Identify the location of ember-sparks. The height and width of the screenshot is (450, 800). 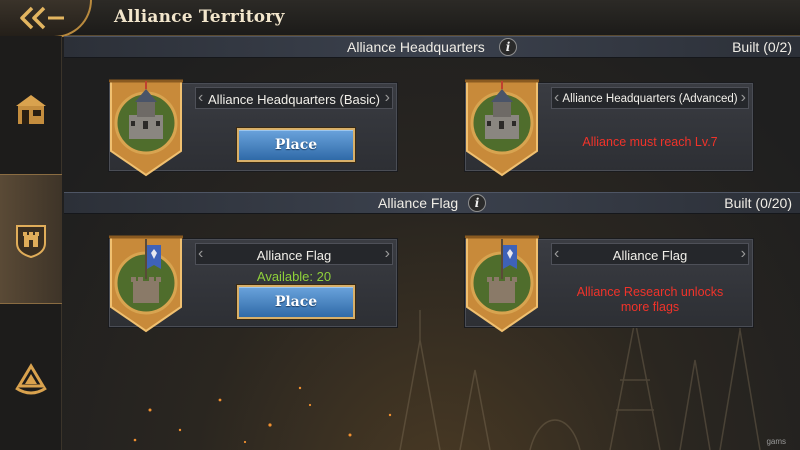
(262, 415).